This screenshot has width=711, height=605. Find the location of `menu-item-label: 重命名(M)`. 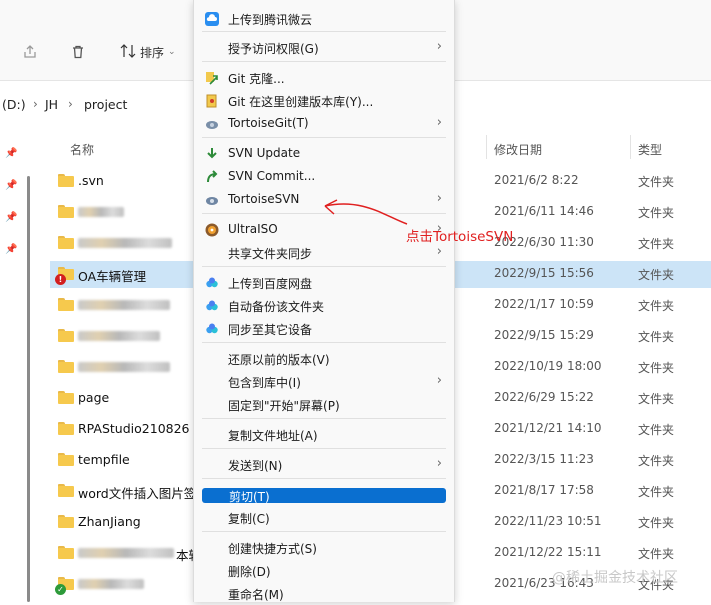

menu-item-label: 重命名(M) is located at coordinates (256, 595).